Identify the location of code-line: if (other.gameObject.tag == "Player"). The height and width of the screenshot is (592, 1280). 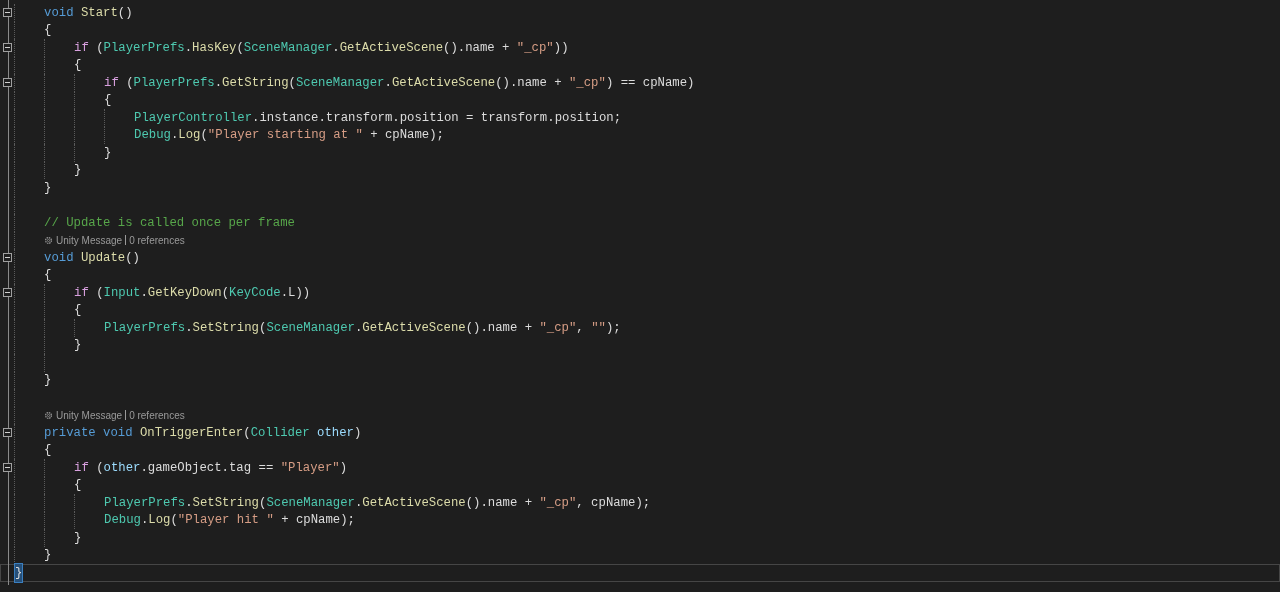
(211, 468).